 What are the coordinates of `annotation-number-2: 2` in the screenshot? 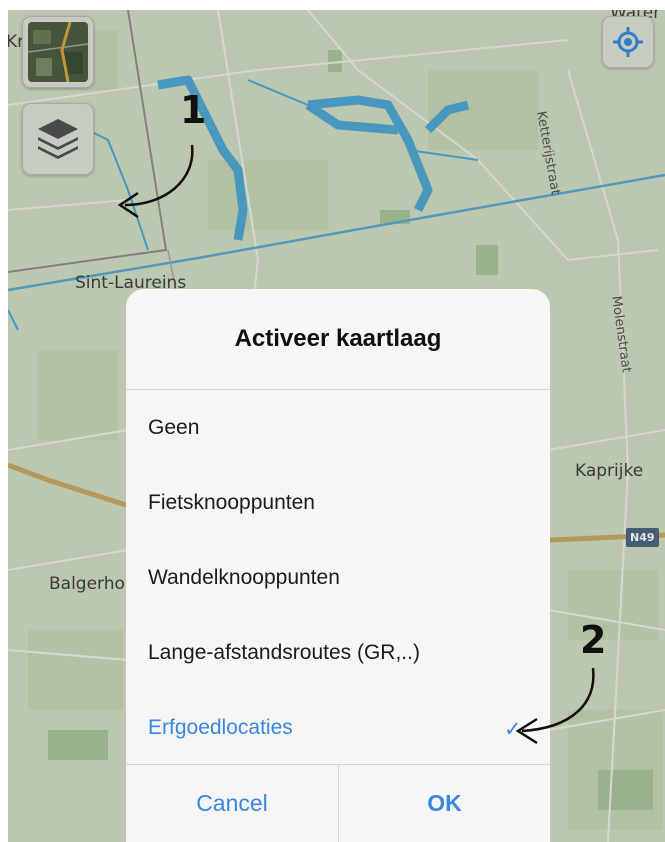 It's located at (593, 640).